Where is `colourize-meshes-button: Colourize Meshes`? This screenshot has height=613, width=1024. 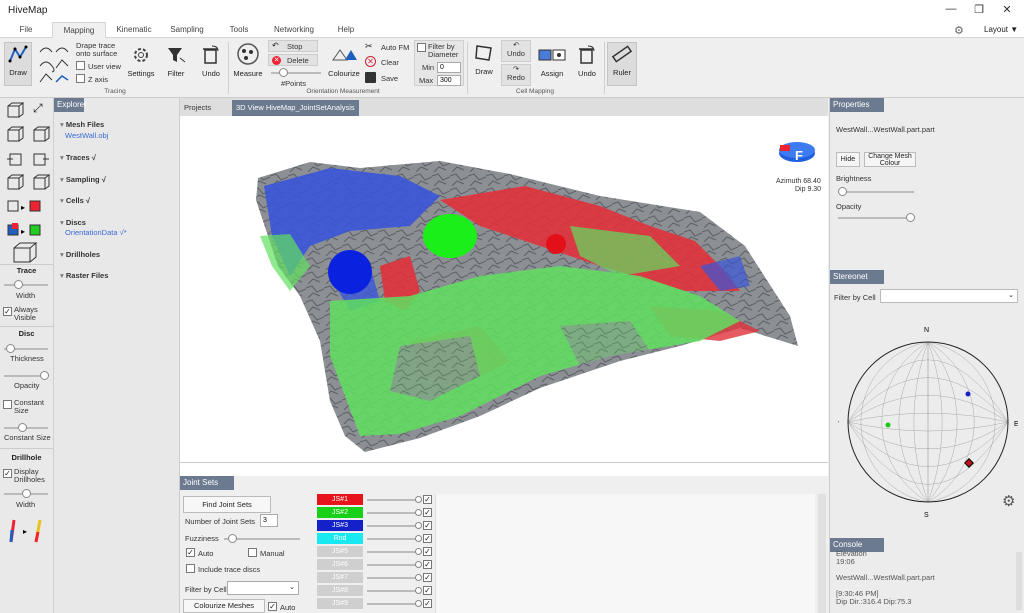
colourize-meshes-button: Colourize Meshes is located at coordinates (224, 606).